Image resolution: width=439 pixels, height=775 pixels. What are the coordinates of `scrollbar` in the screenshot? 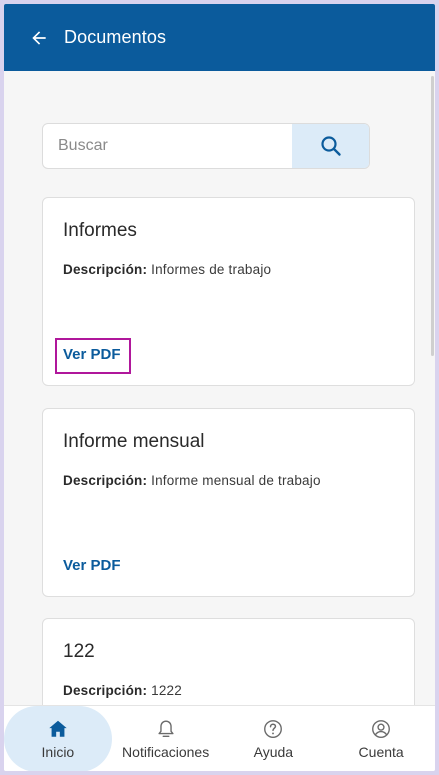 It's located at (432, 216).